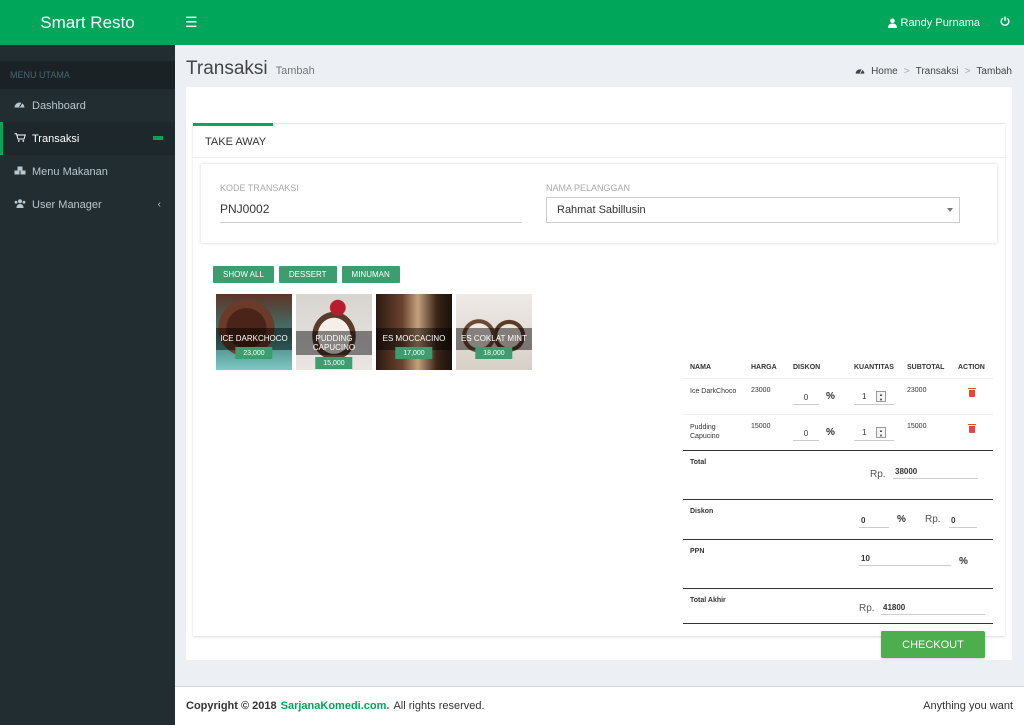  I want to click on product-price: 17,000, so click(414, 353).